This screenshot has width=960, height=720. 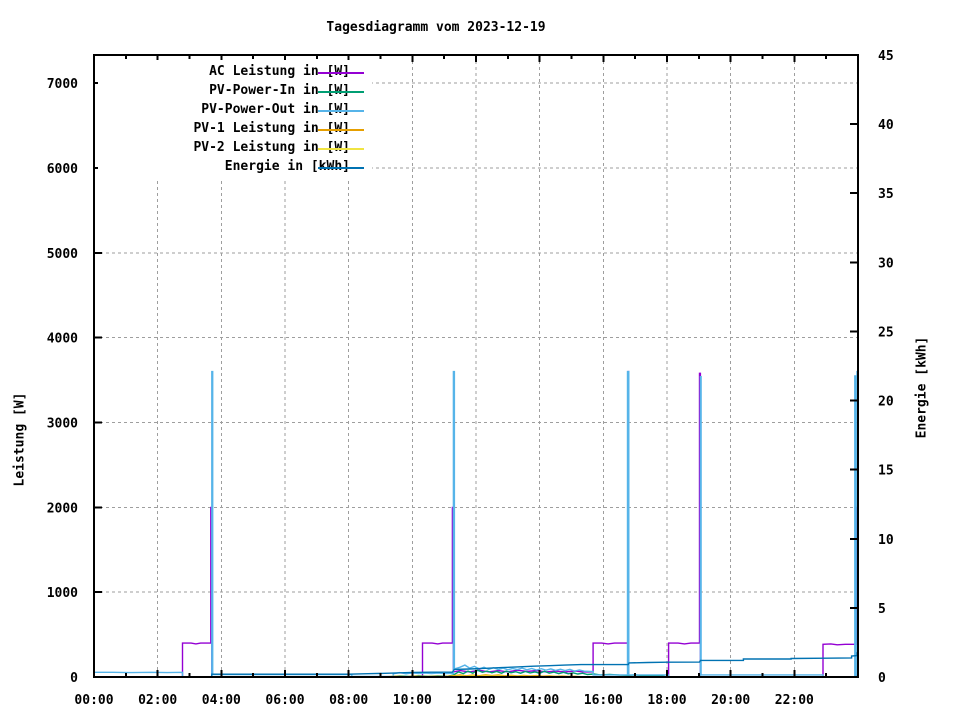 I want to click on legend-entry-energie: Energie in [kWh], so click(x=235, y=166).